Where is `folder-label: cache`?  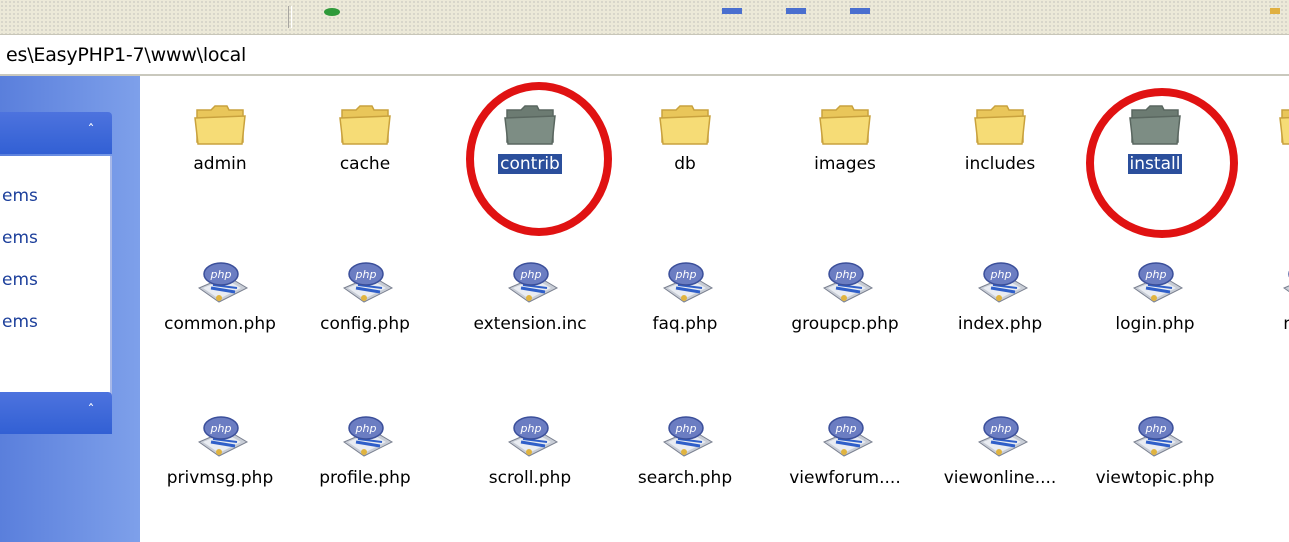
folder-label: cache is located at coordinates (365, 164).